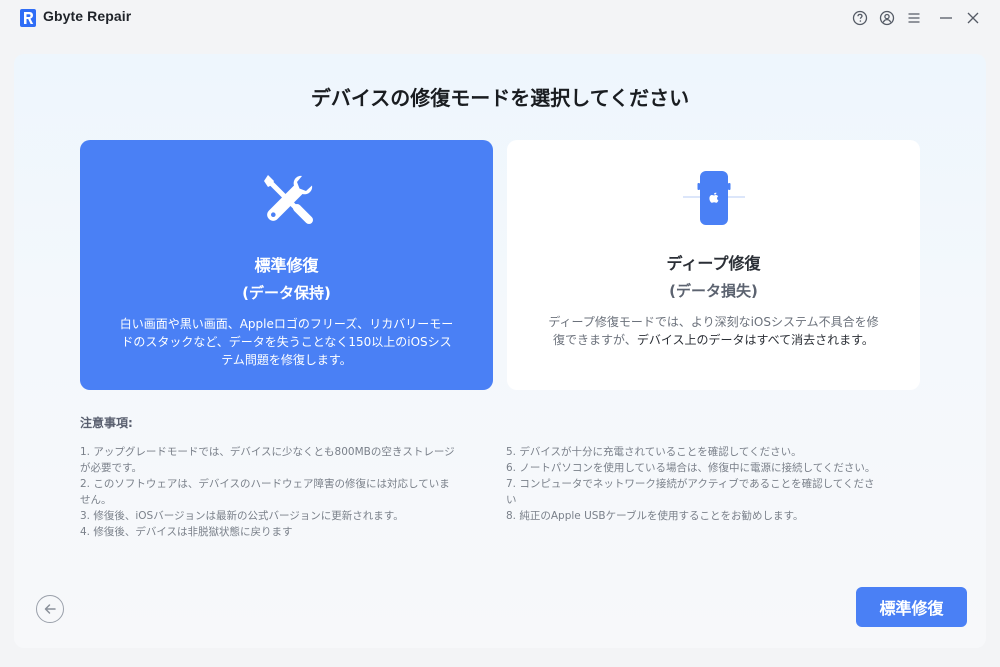 This screenshot has height=667, width=1000. I want to click on title-bar: Gbyte Repair, so click(500, 18).